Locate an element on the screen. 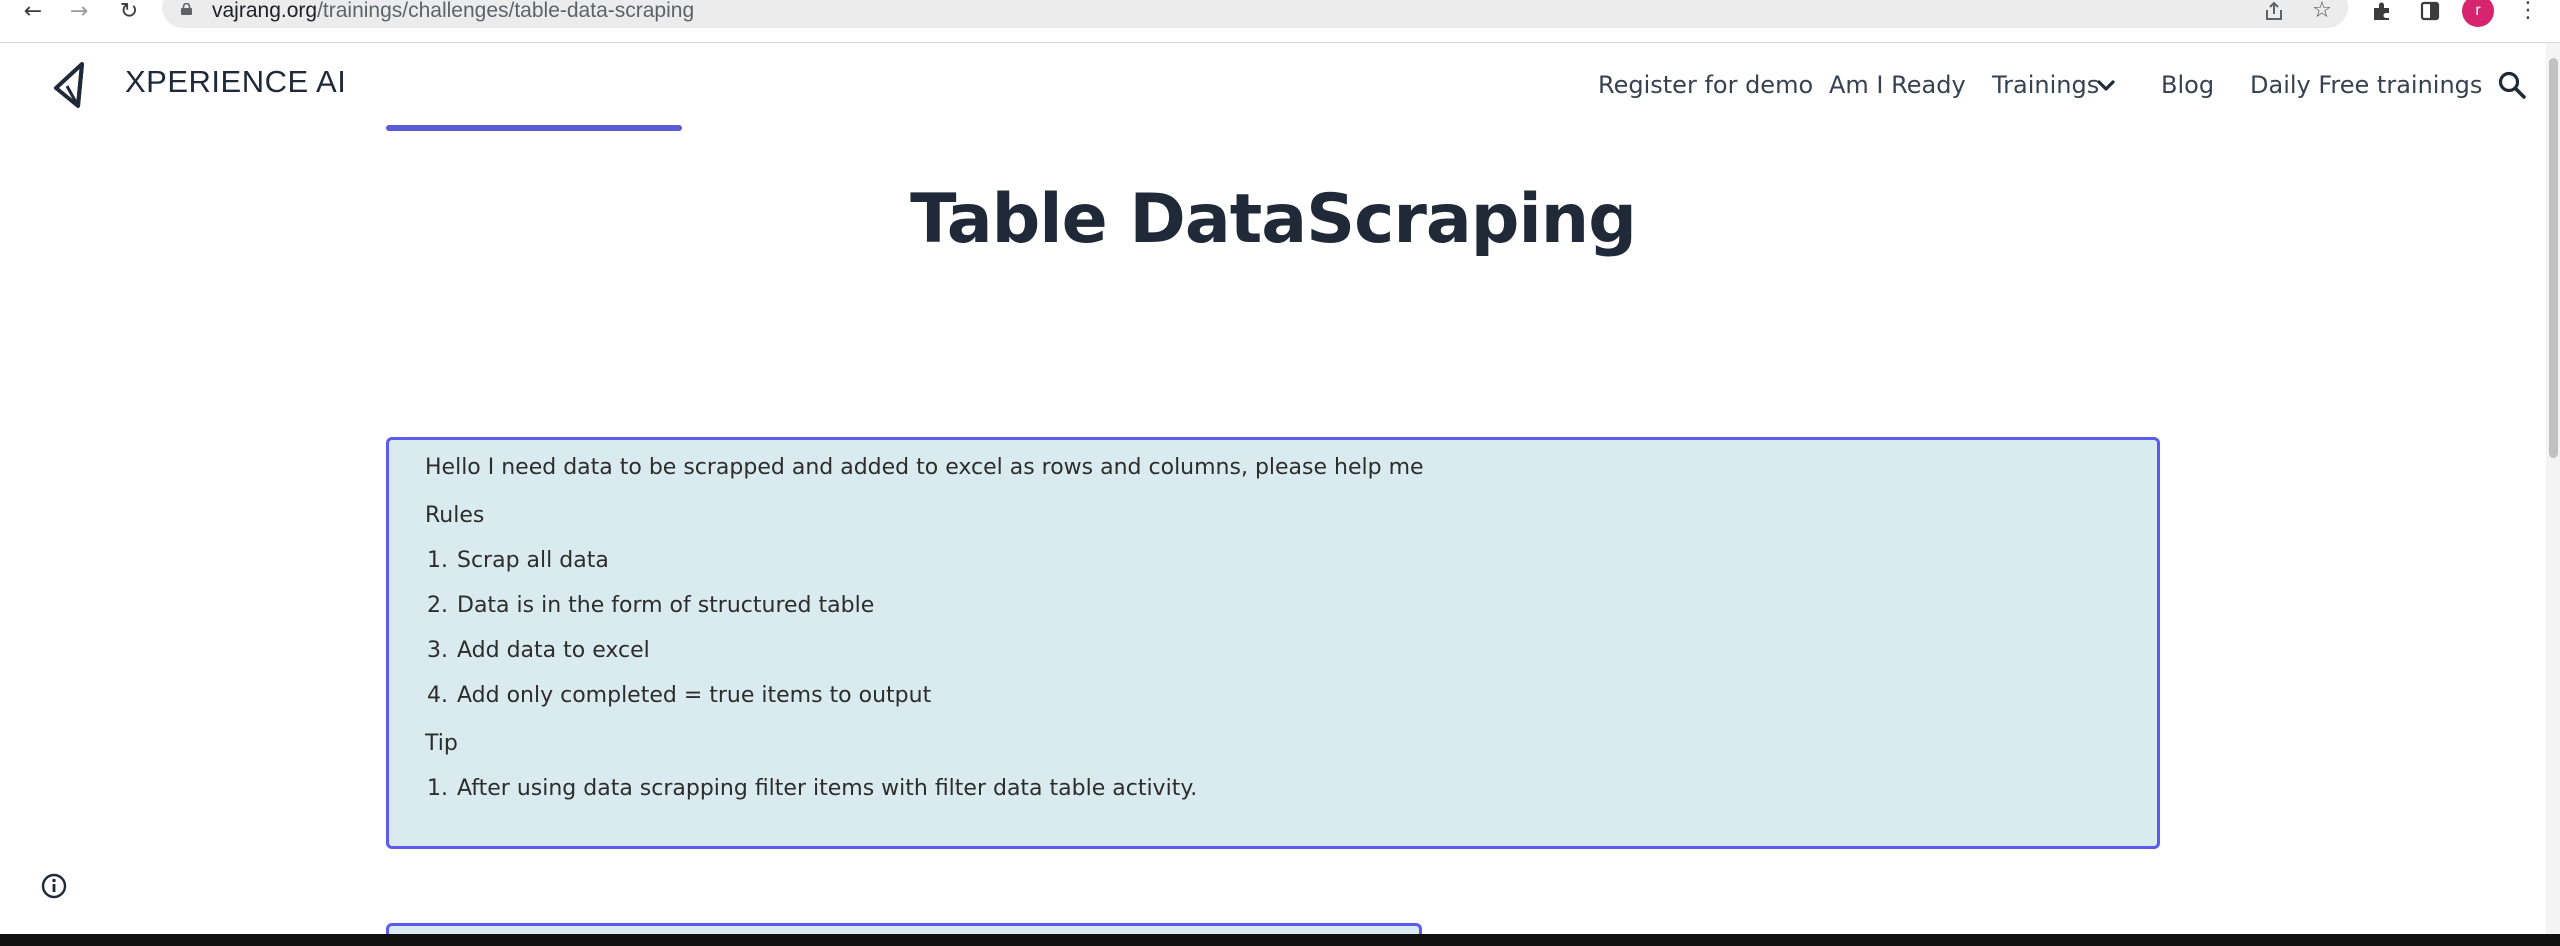 This screenshot has height=946, width=2560. rule-text: Add data to excel is located at coordinates (553, 650).